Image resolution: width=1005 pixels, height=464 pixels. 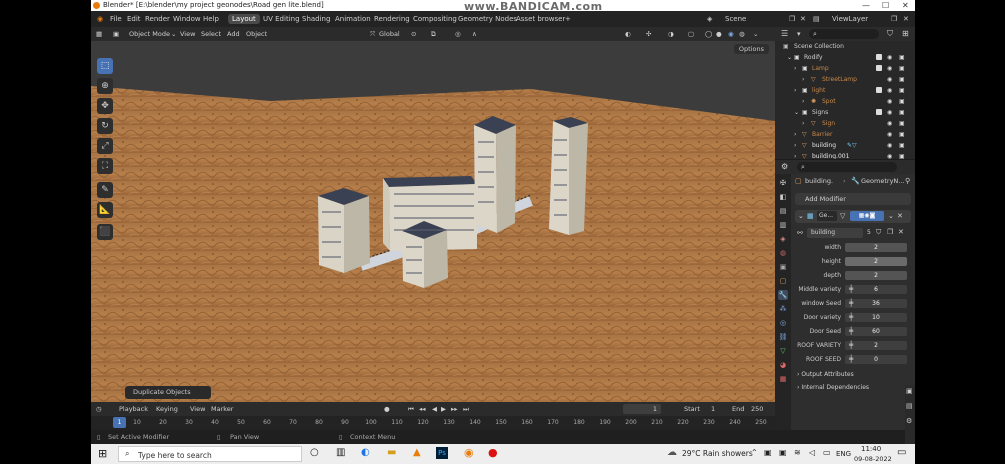 What do you see at coordinates (99, 34) in the screenshot?
I see `editor-type-icon: ▦` at bounding box center [99, 34].